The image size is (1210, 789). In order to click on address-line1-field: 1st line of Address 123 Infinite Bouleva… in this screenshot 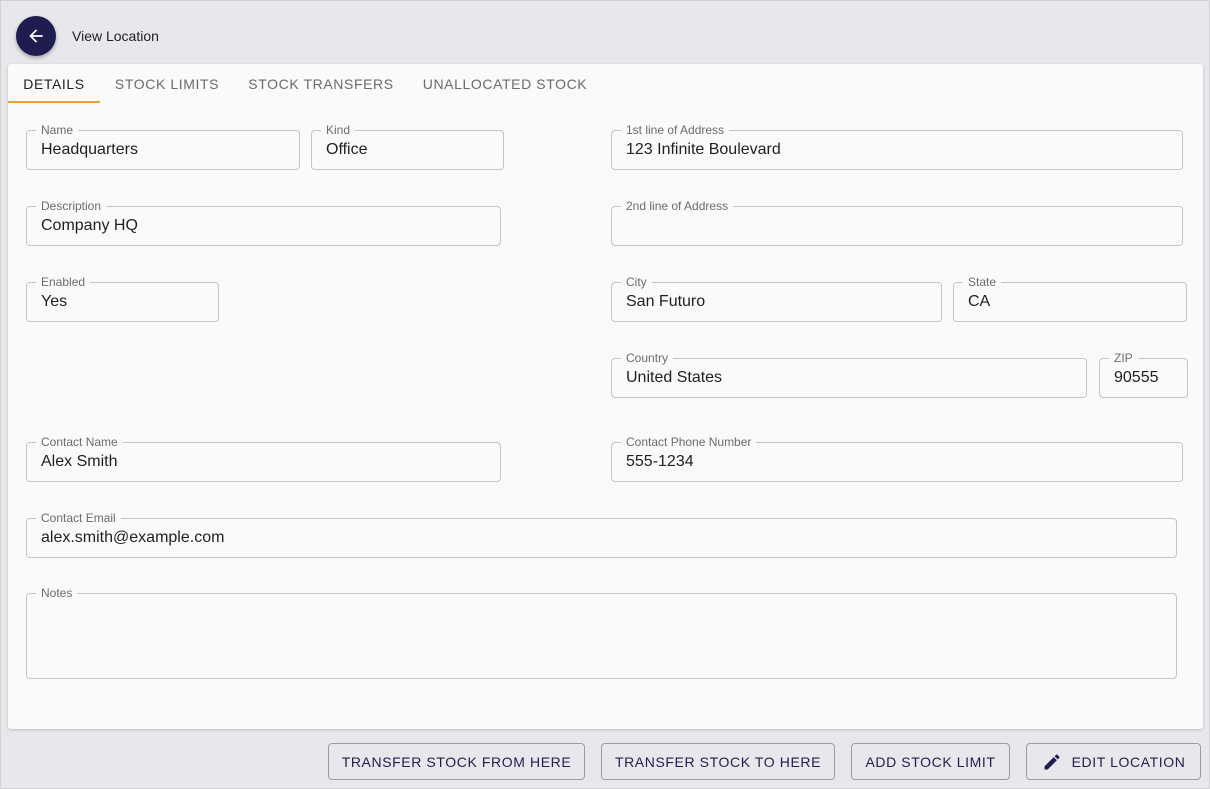, I will do `click(897, 146)`.